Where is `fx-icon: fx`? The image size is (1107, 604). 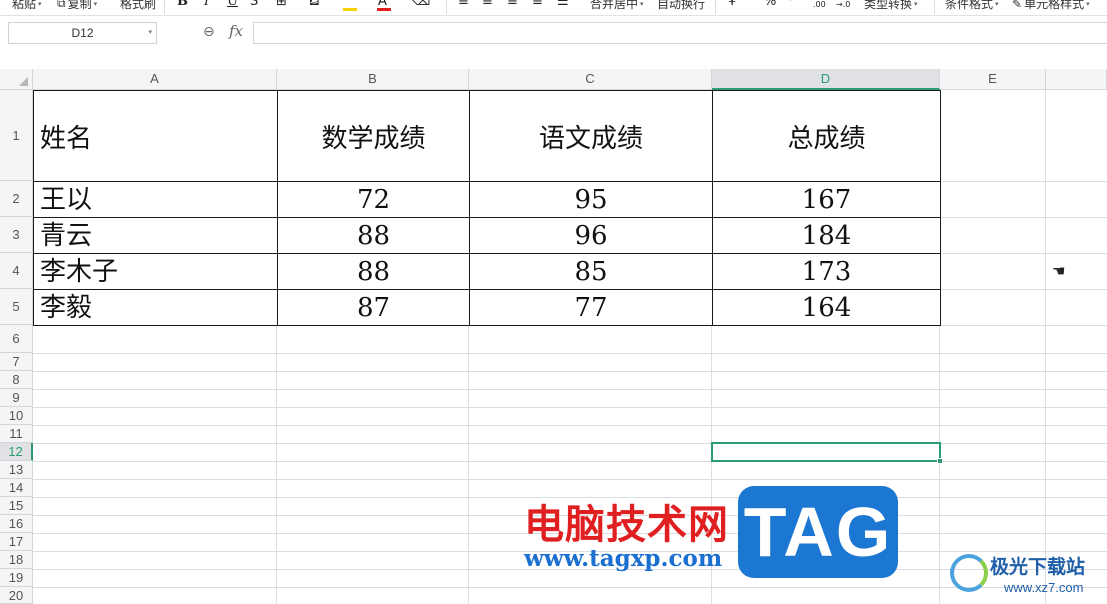
fx-icon: fx is located at coordinates (236, 31).